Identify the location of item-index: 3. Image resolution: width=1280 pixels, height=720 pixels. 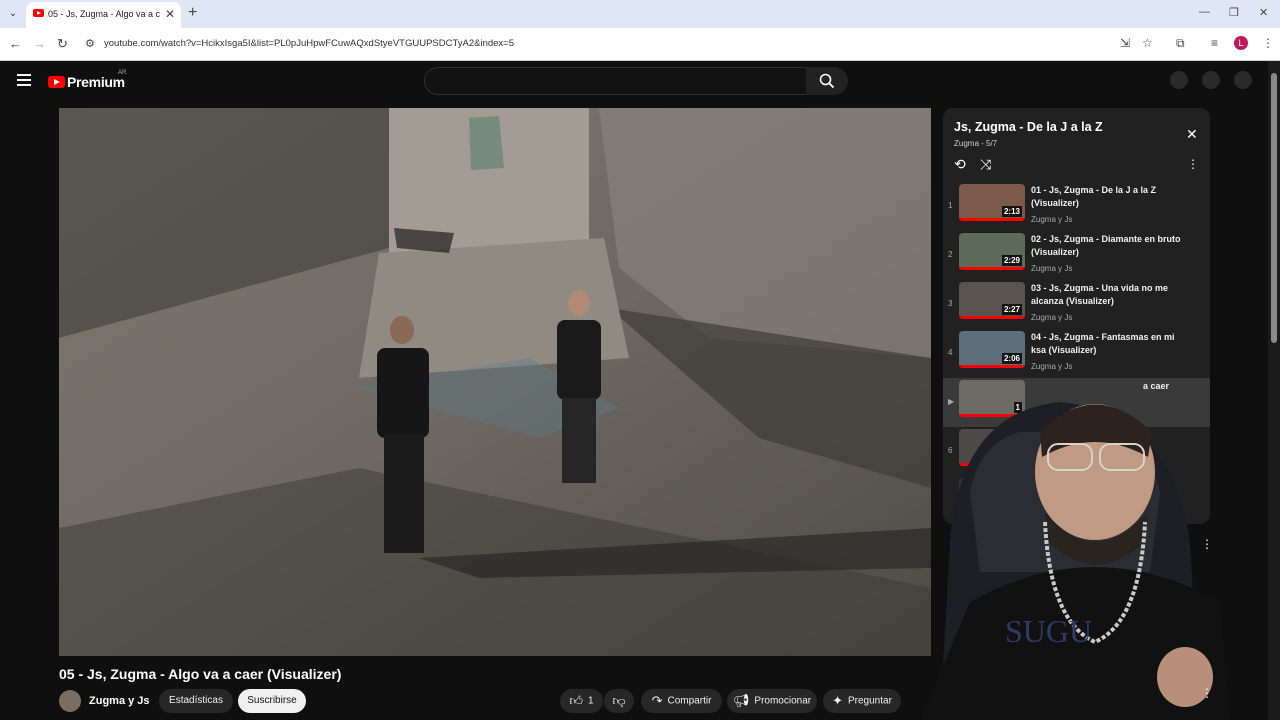
(950, 303).